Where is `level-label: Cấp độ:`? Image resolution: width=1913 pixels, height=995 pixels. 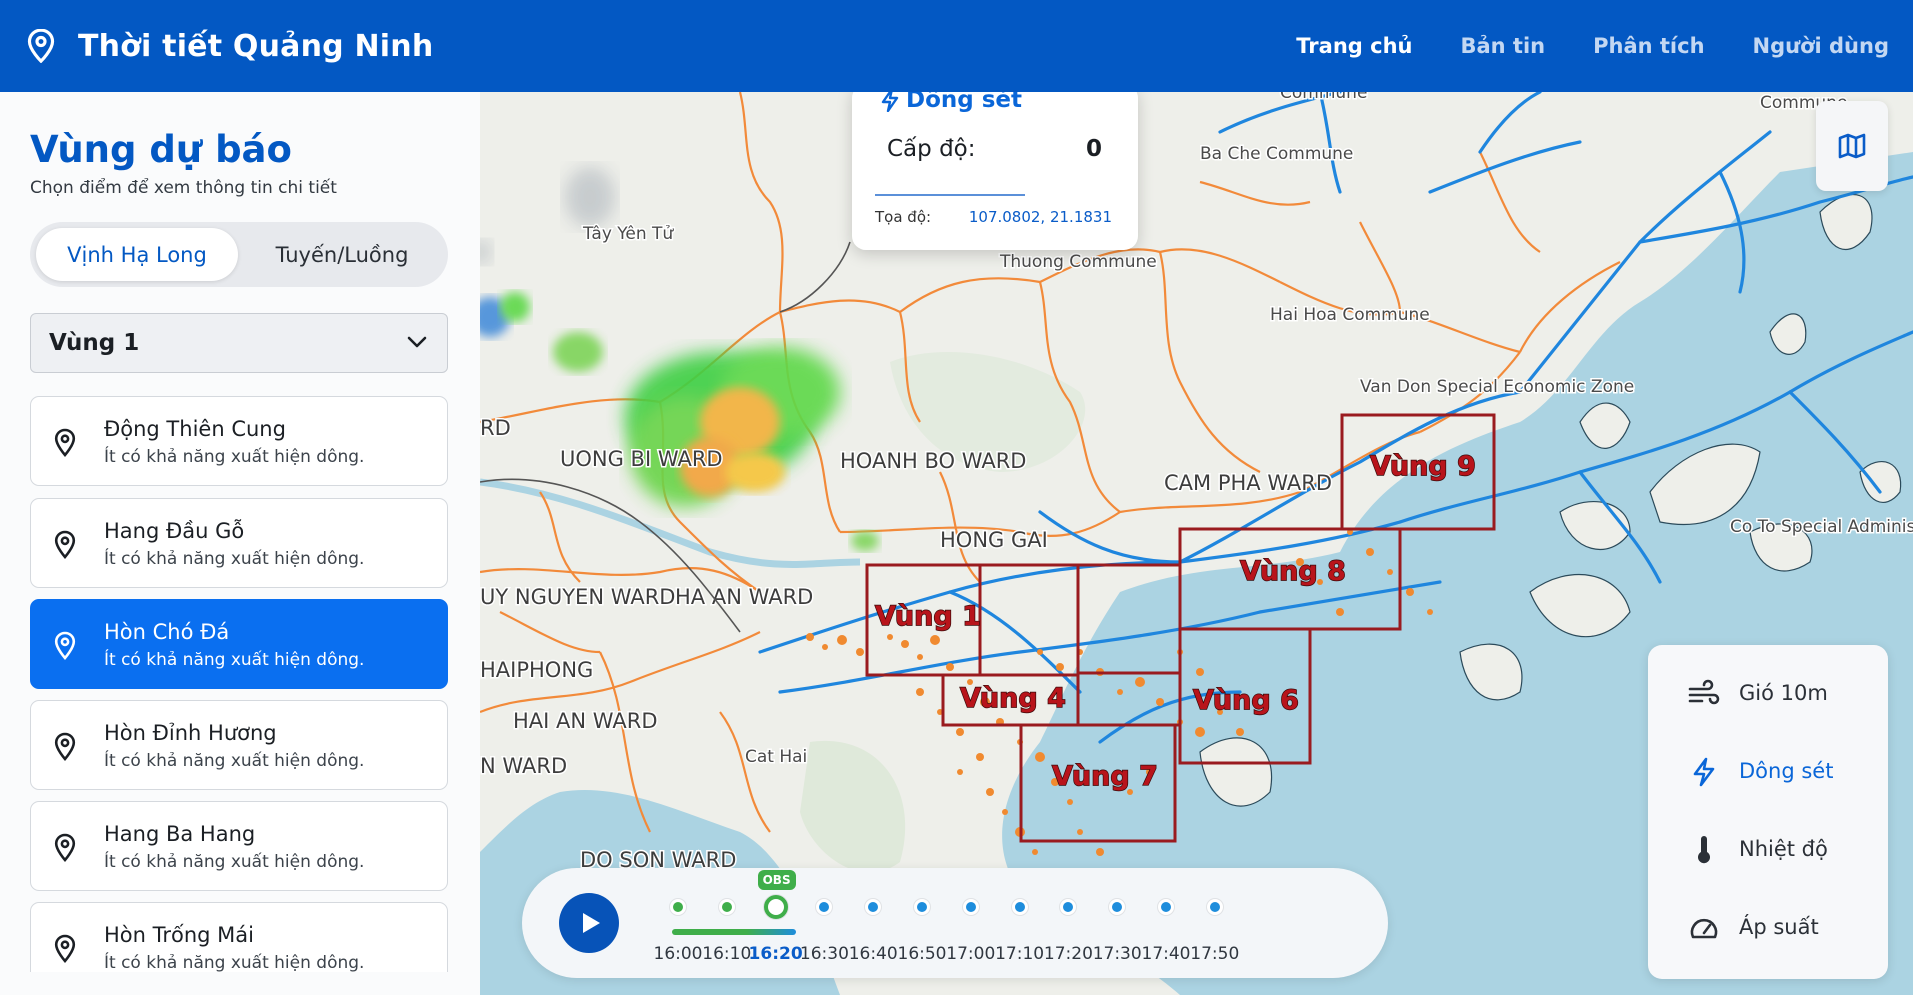 level-label: Cấp độ: is located at coordinates (931, 149).